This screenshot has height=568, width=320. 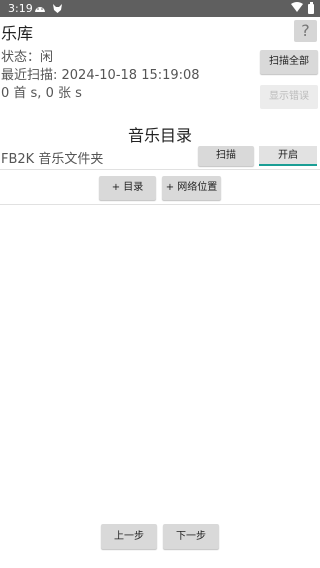 What do you see at coordinates (27, 57) in the screenshot?
I see `status-text: 状态：闲` at bounding box center [27, 57].